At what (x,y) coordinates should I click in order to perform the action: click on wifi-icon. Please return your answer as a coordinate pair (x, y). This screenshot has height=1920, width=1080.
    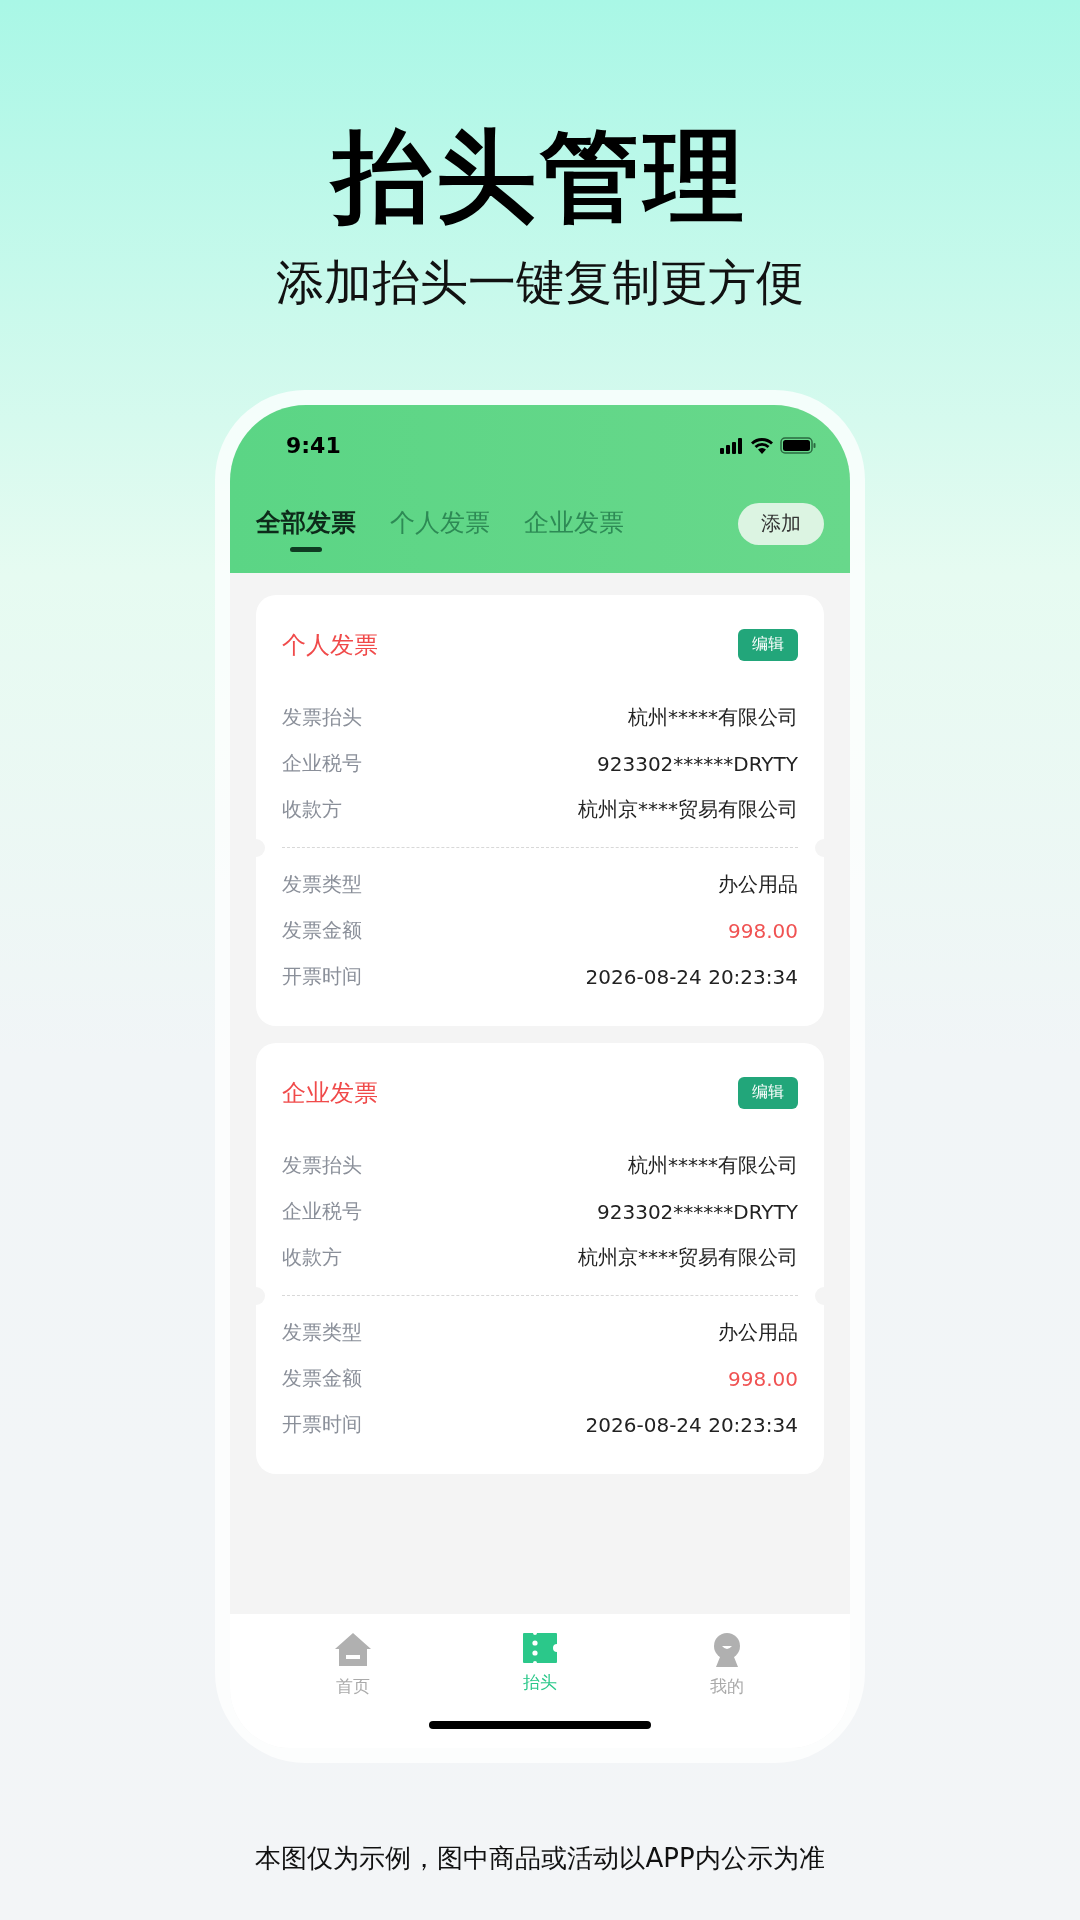
    Looking at the image, I should click on (762, 446).